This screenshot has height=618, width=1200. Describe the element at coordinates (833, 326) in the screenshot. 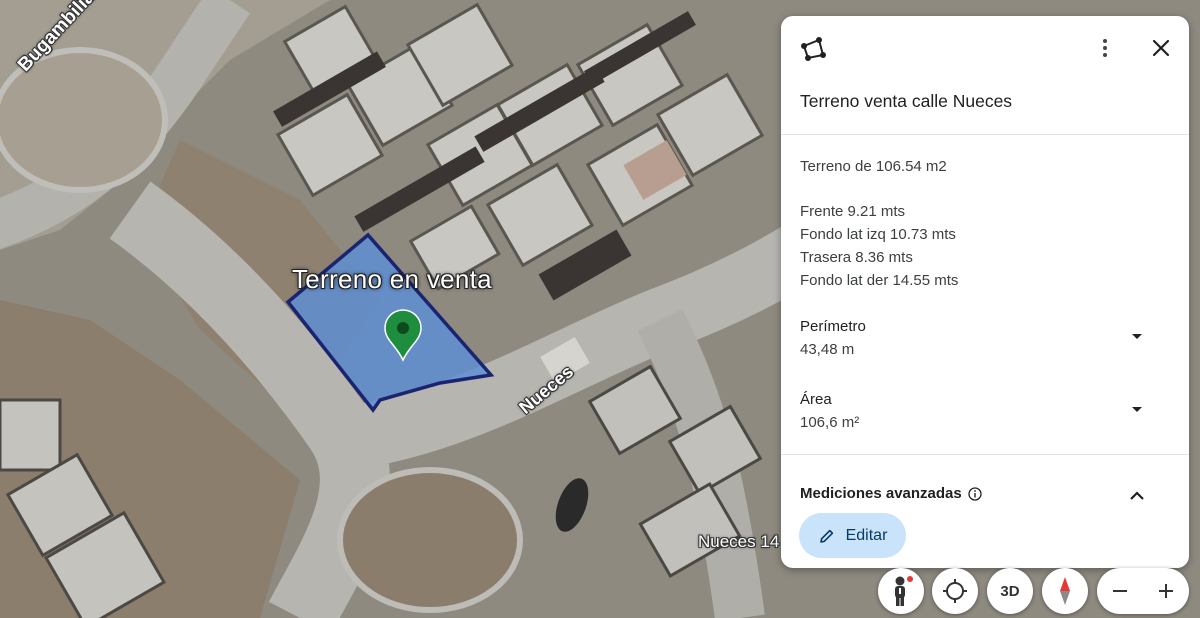

I see `perimeter-label: Perímetro` at that location.